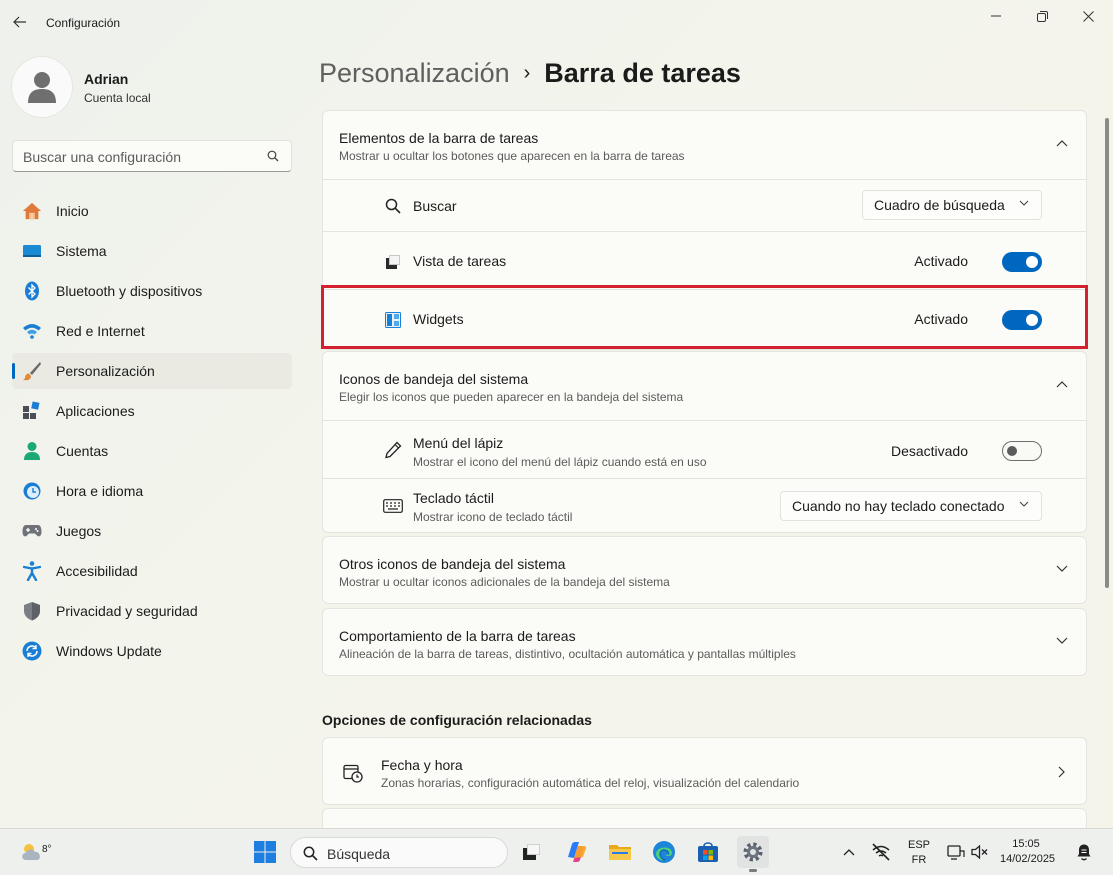 The image size is (1113, 875). I want to click on search-row: Buscar Cuadro de búsqueda, so click(704, 205).